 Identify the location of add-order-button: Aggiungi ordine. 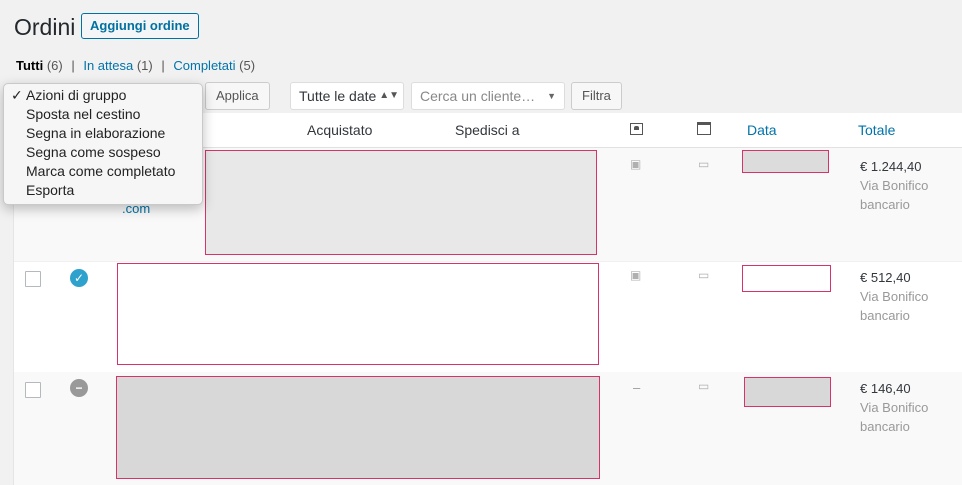
(140, 26).